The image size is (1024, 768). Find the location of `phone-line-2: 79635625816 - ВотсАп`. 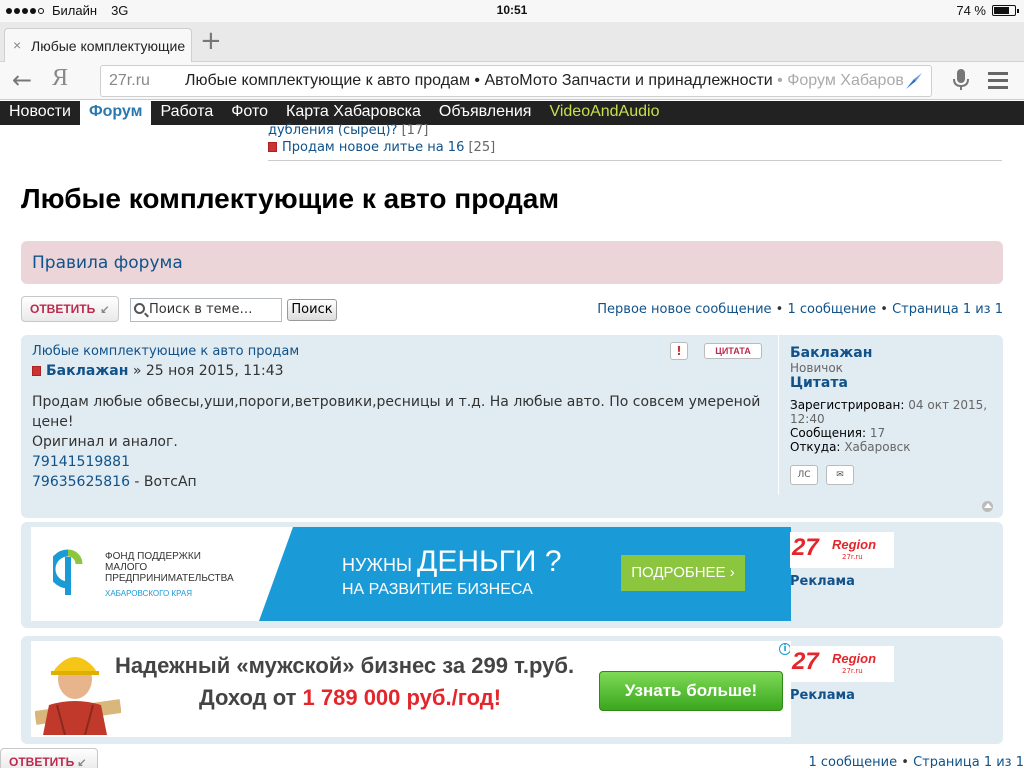

phone-line-2: 79635625816 - ВотсАп is located at coordinates (402, 482).